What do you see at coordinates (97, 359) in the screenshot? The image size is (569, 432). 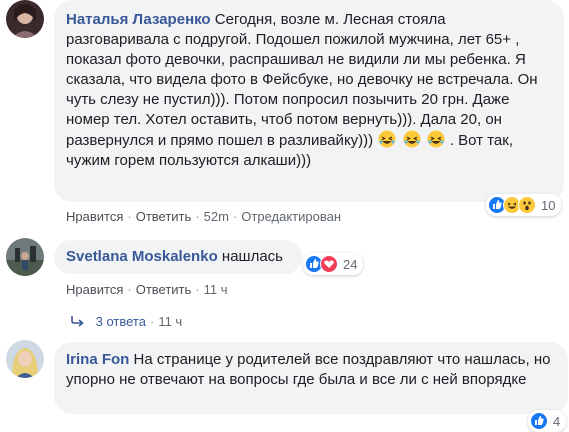 I see `comment-author: Irina Fon` at bounding box center [97, 359].